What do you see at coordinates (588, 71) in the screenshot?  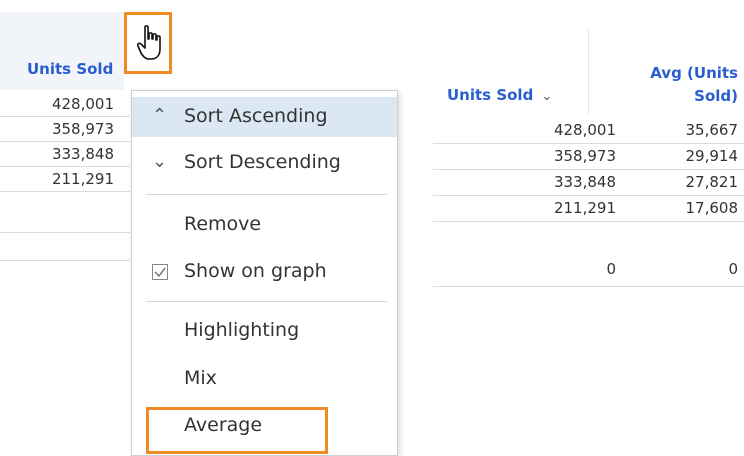 I see `column-divider` at bounding box center [588, 71].